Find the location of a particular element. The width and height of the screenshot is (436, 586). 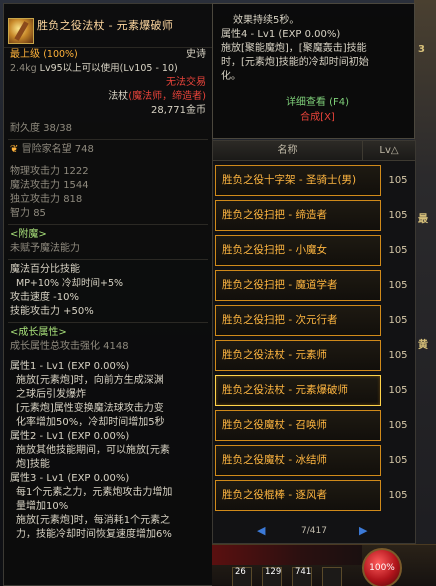

item-name: 胜负之役法杖 - 元素爆破师 is located at coordinates (105, 25).